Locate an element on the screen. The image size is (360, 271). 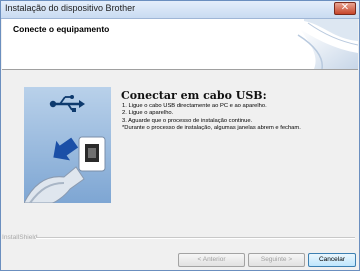
cancel-button: Cancelar is located at coordinates (332, 260).